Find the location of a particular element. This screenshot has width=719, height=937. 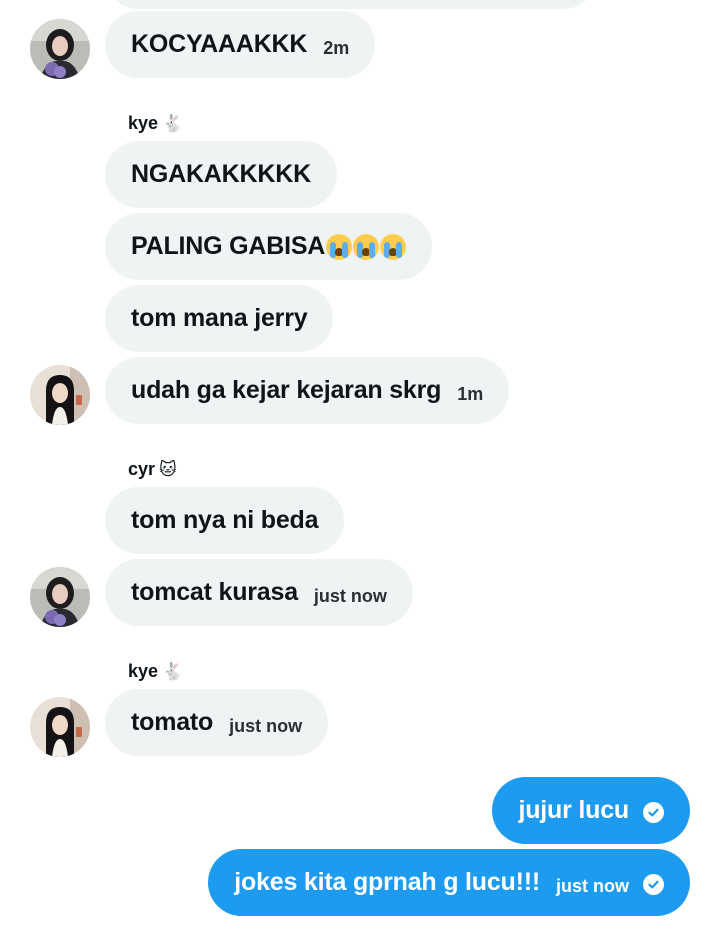

sender-emoji: 🐱 is located at coordinates (168, 469).